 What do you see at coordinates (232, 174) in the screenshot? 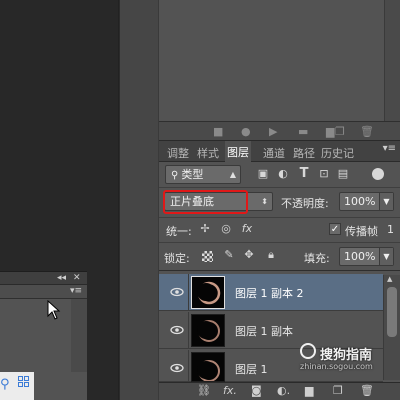
I see `chevron-down-icon: ▲` at bounding box center [232, 174].